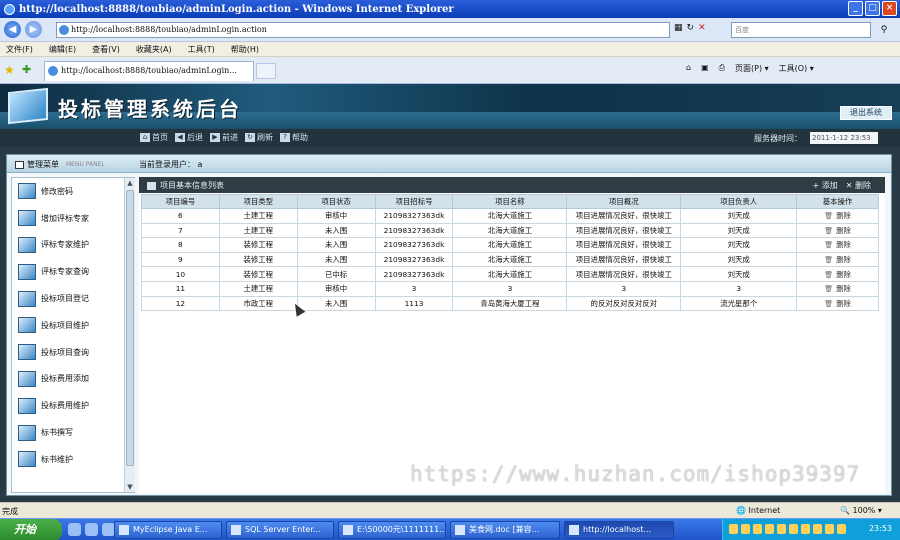  Describe the element at coordinates (224, 137) in the screenshot. I see `nav-forward: ▶ 前进` at that location.